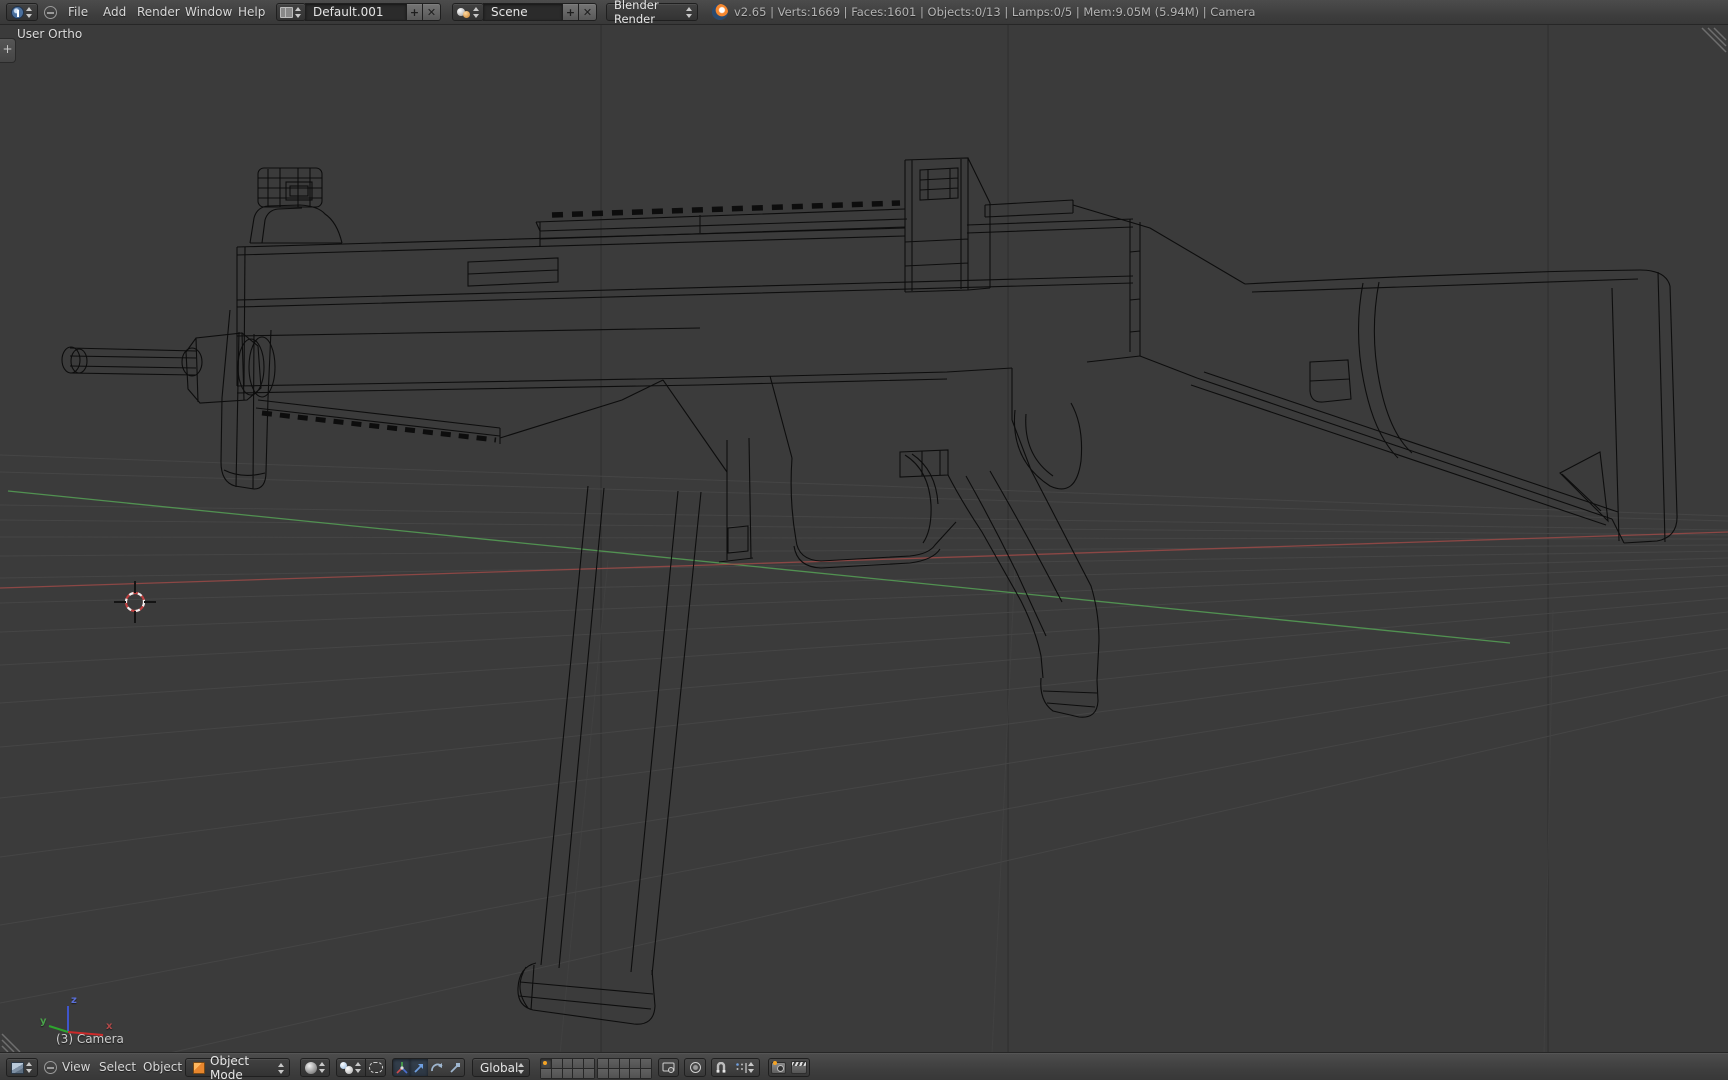  I want to click on y-axis-line, so click(759, 567).